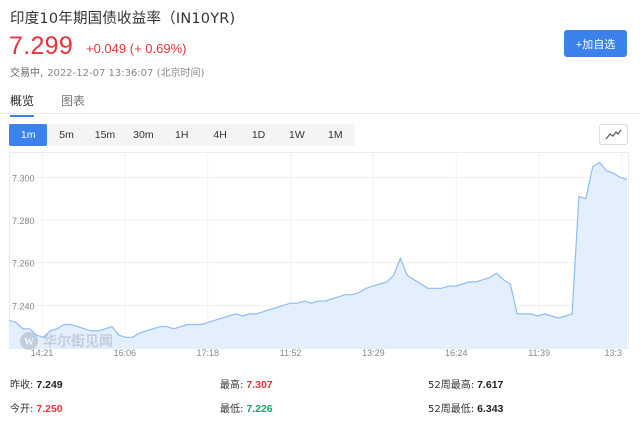 The image size is (640, 426). Describe the element at coordinates (451, 385) in the screenshot. I see `stat-label: 52周最高:` at that location.